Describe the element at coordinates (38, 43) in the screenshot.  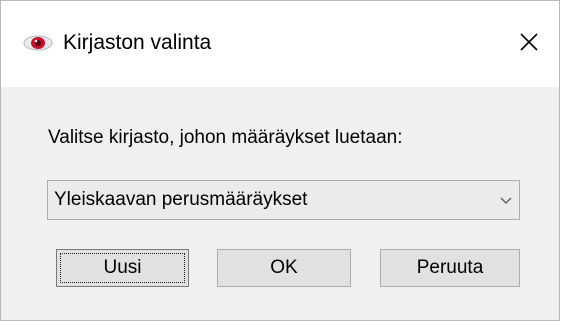
I see `eye-icon` at that location.